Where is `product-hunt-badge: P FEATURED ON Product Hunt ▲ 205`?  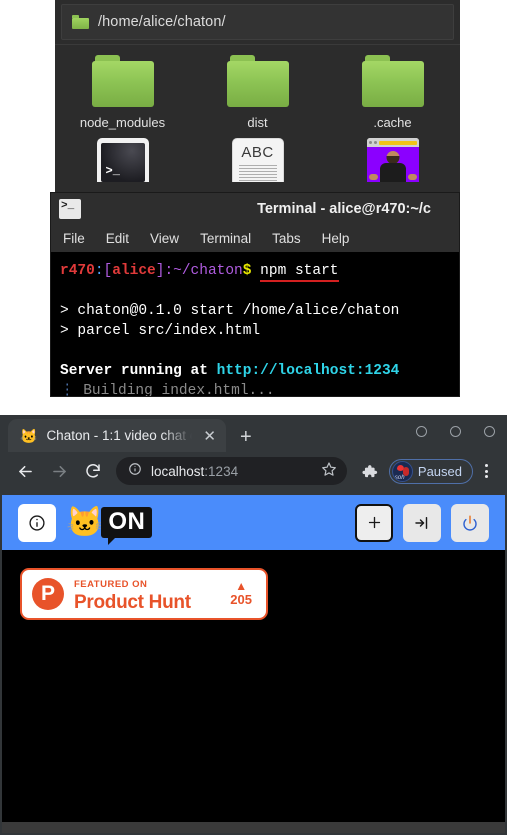 product-hunt-badge: P FEATURED ON Product Hunt ▲ 205 is located at coordinates (144, 594).